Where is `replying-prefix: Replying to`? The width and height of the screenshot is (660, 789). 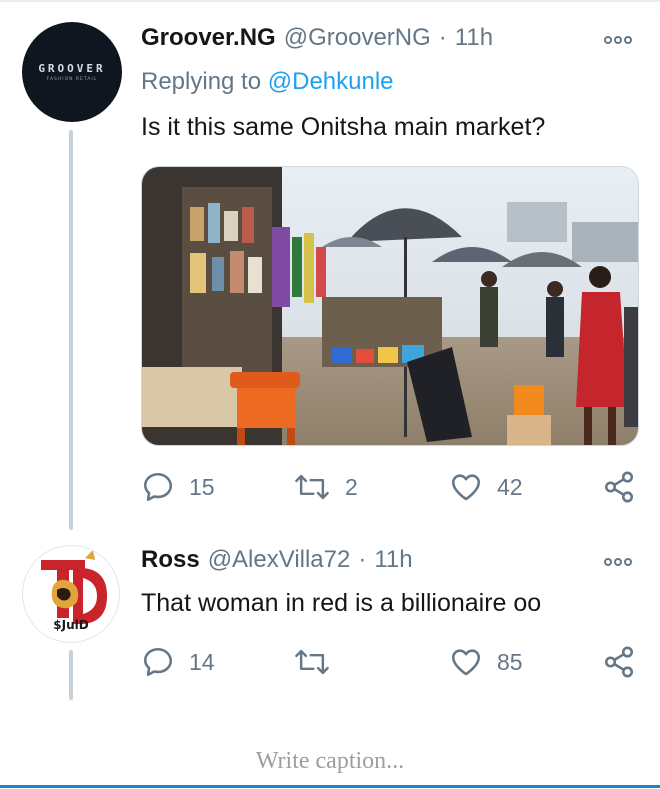
replying-prefix: Replying to is located at coordinates (204, 81).